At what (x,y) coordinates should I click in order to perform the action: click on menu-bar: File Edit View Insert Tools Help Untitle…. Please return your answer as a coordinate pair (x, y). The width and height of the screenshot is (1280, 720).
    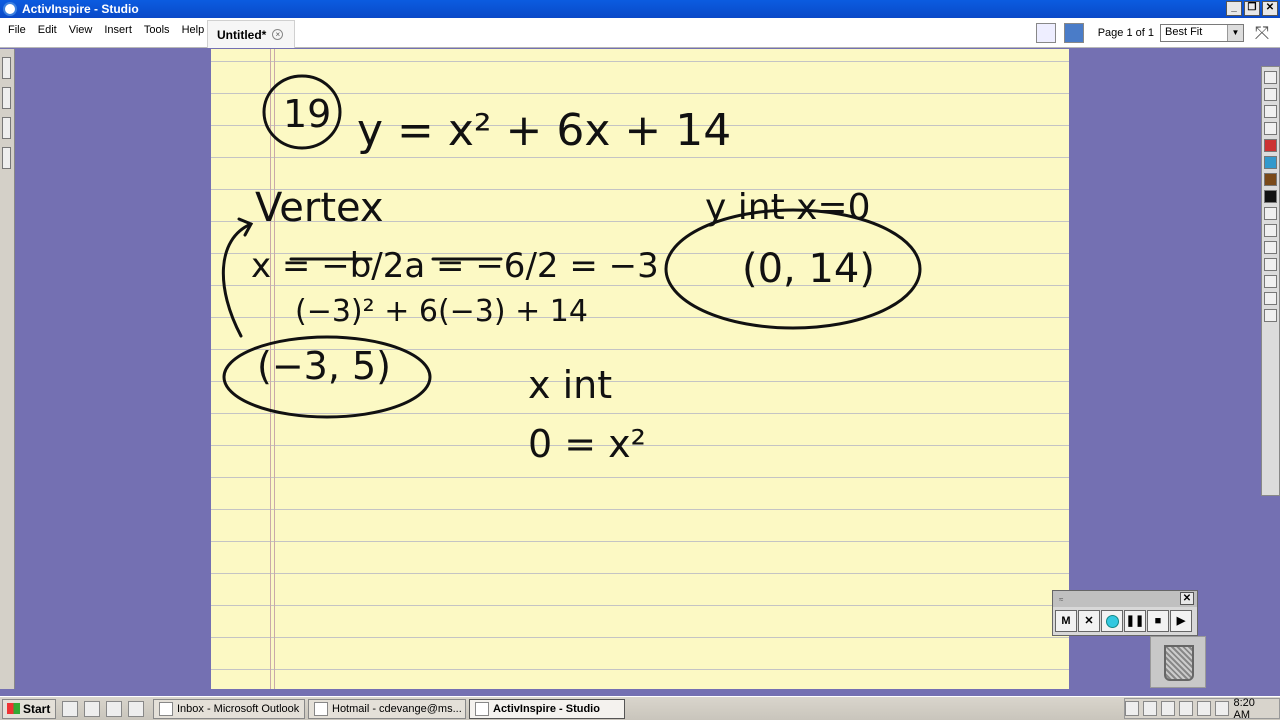
    Looking at the image, I should click on (640, 33).